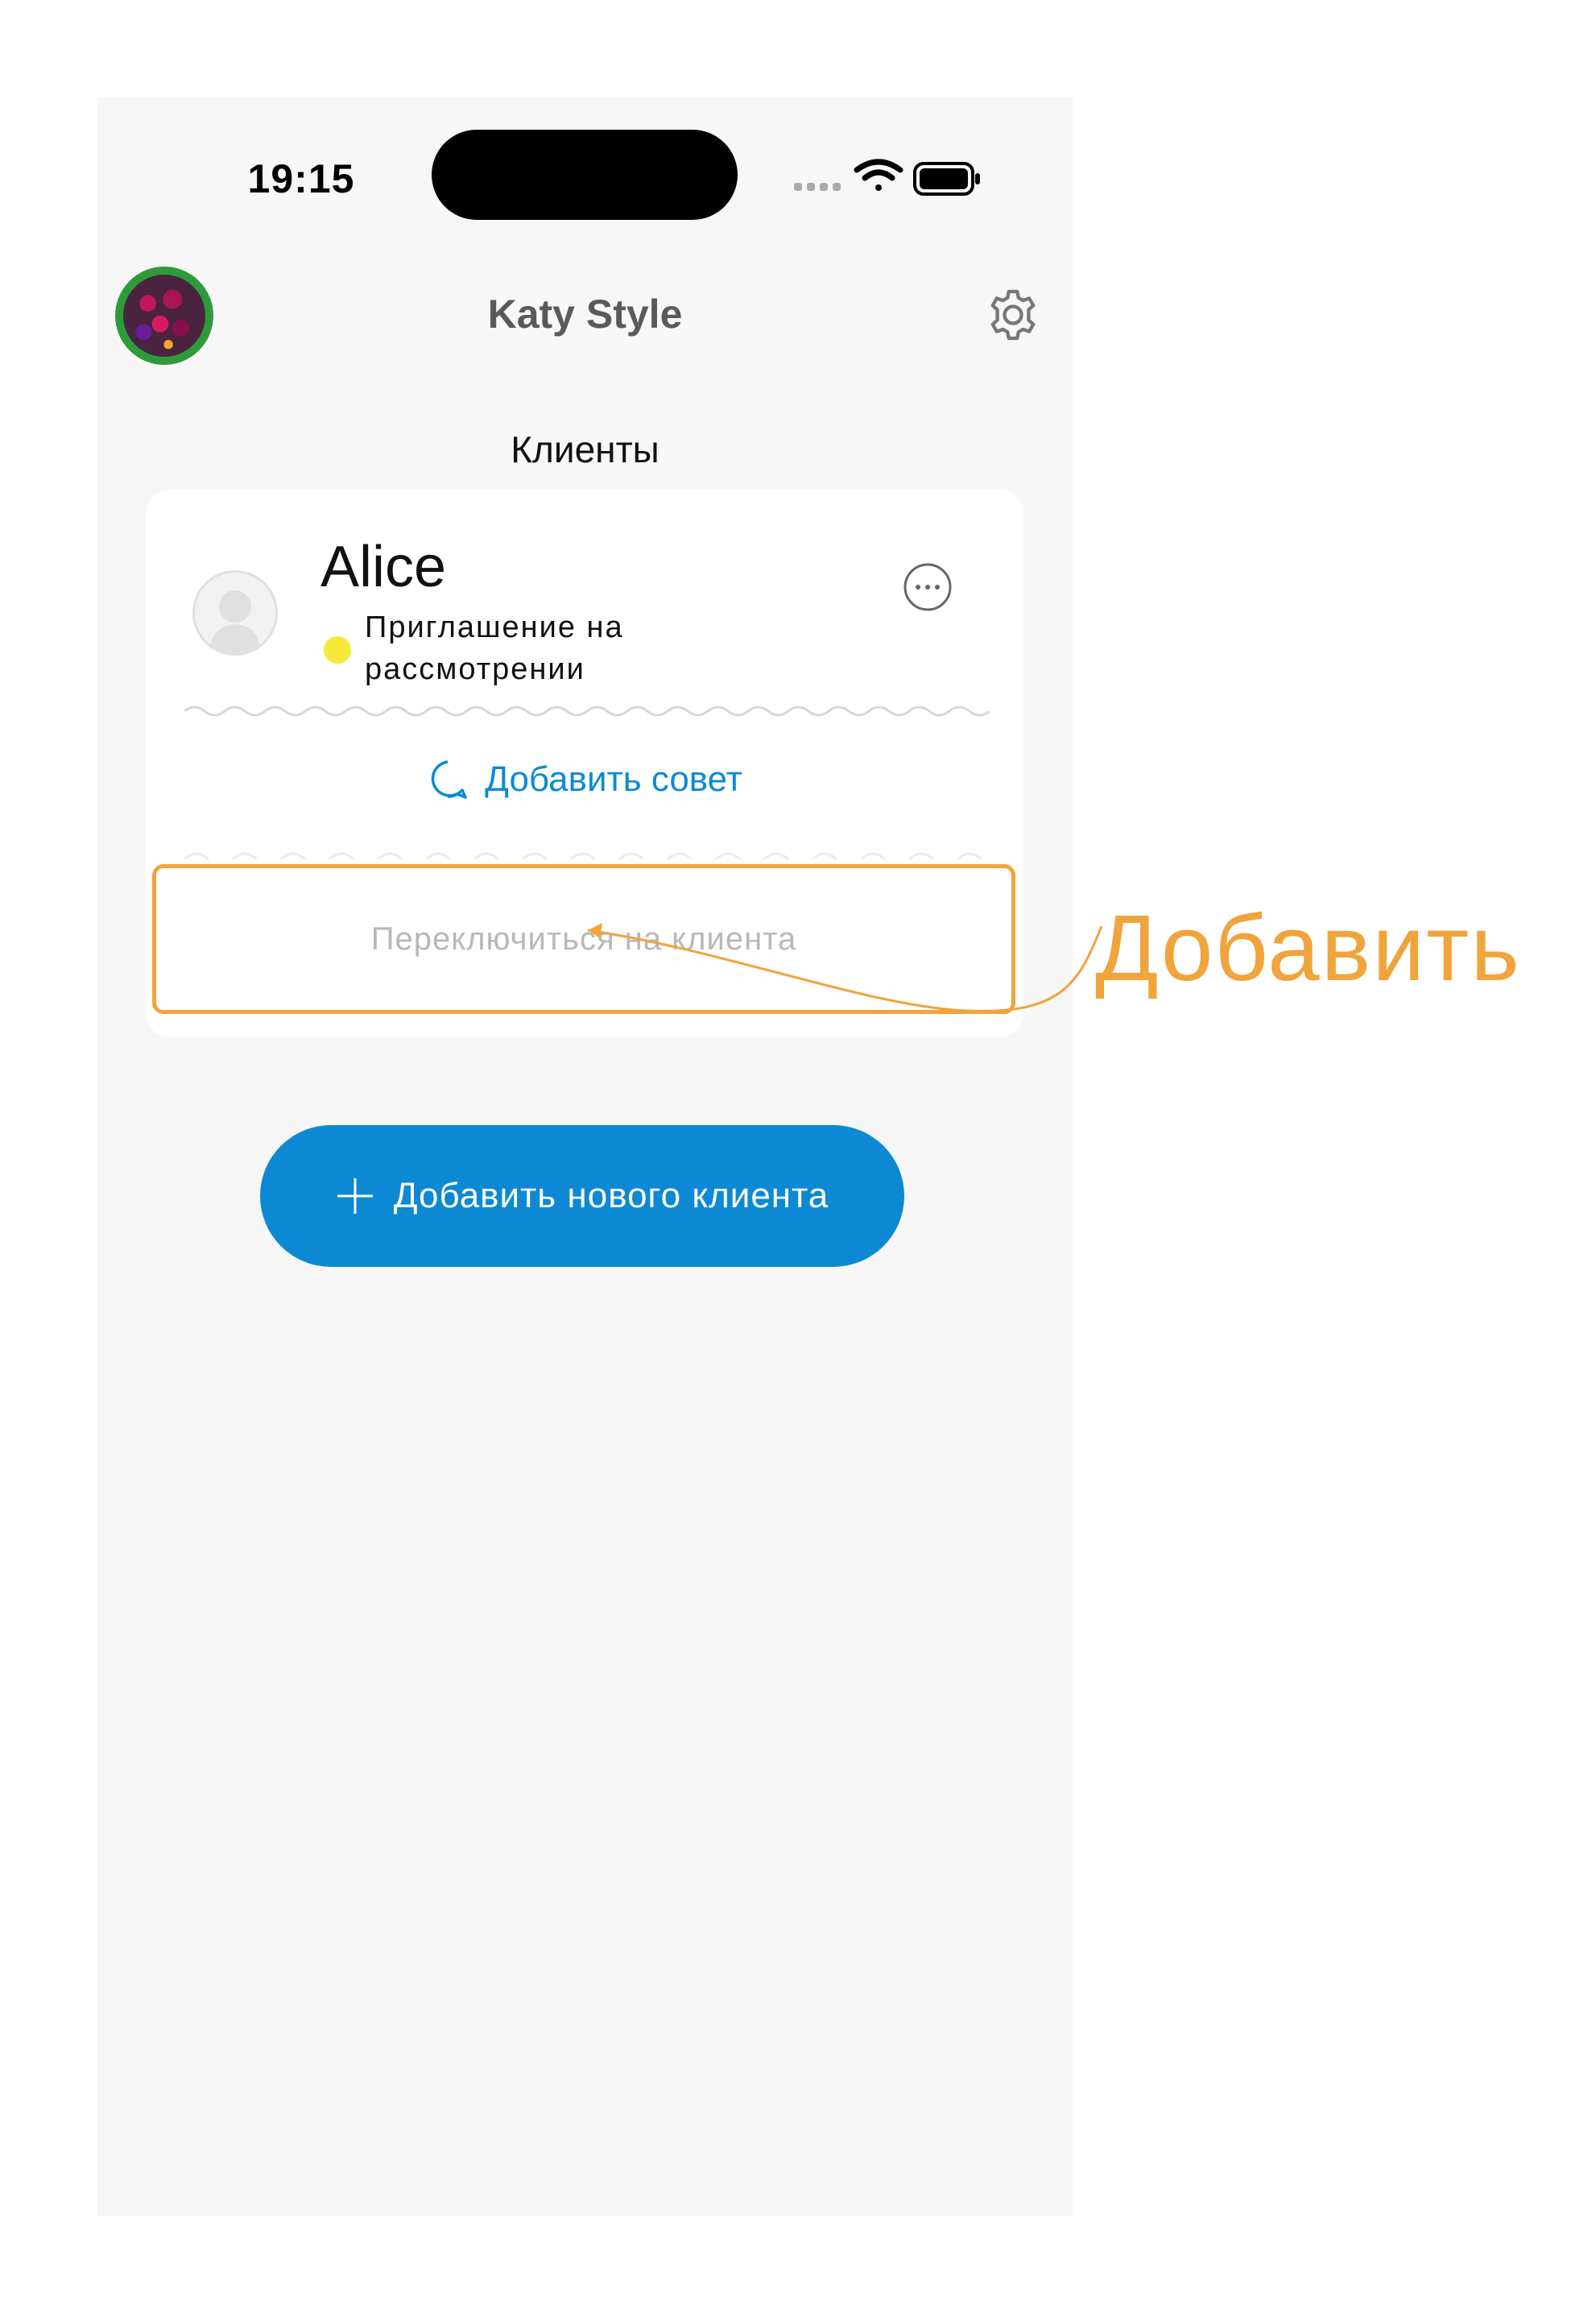 Image resolution: width=1596 pixels, height=2305 pixels. Describe the element at coordinates (585, 449) in the screenshot. I see `section-title: Клиенты` at that location.